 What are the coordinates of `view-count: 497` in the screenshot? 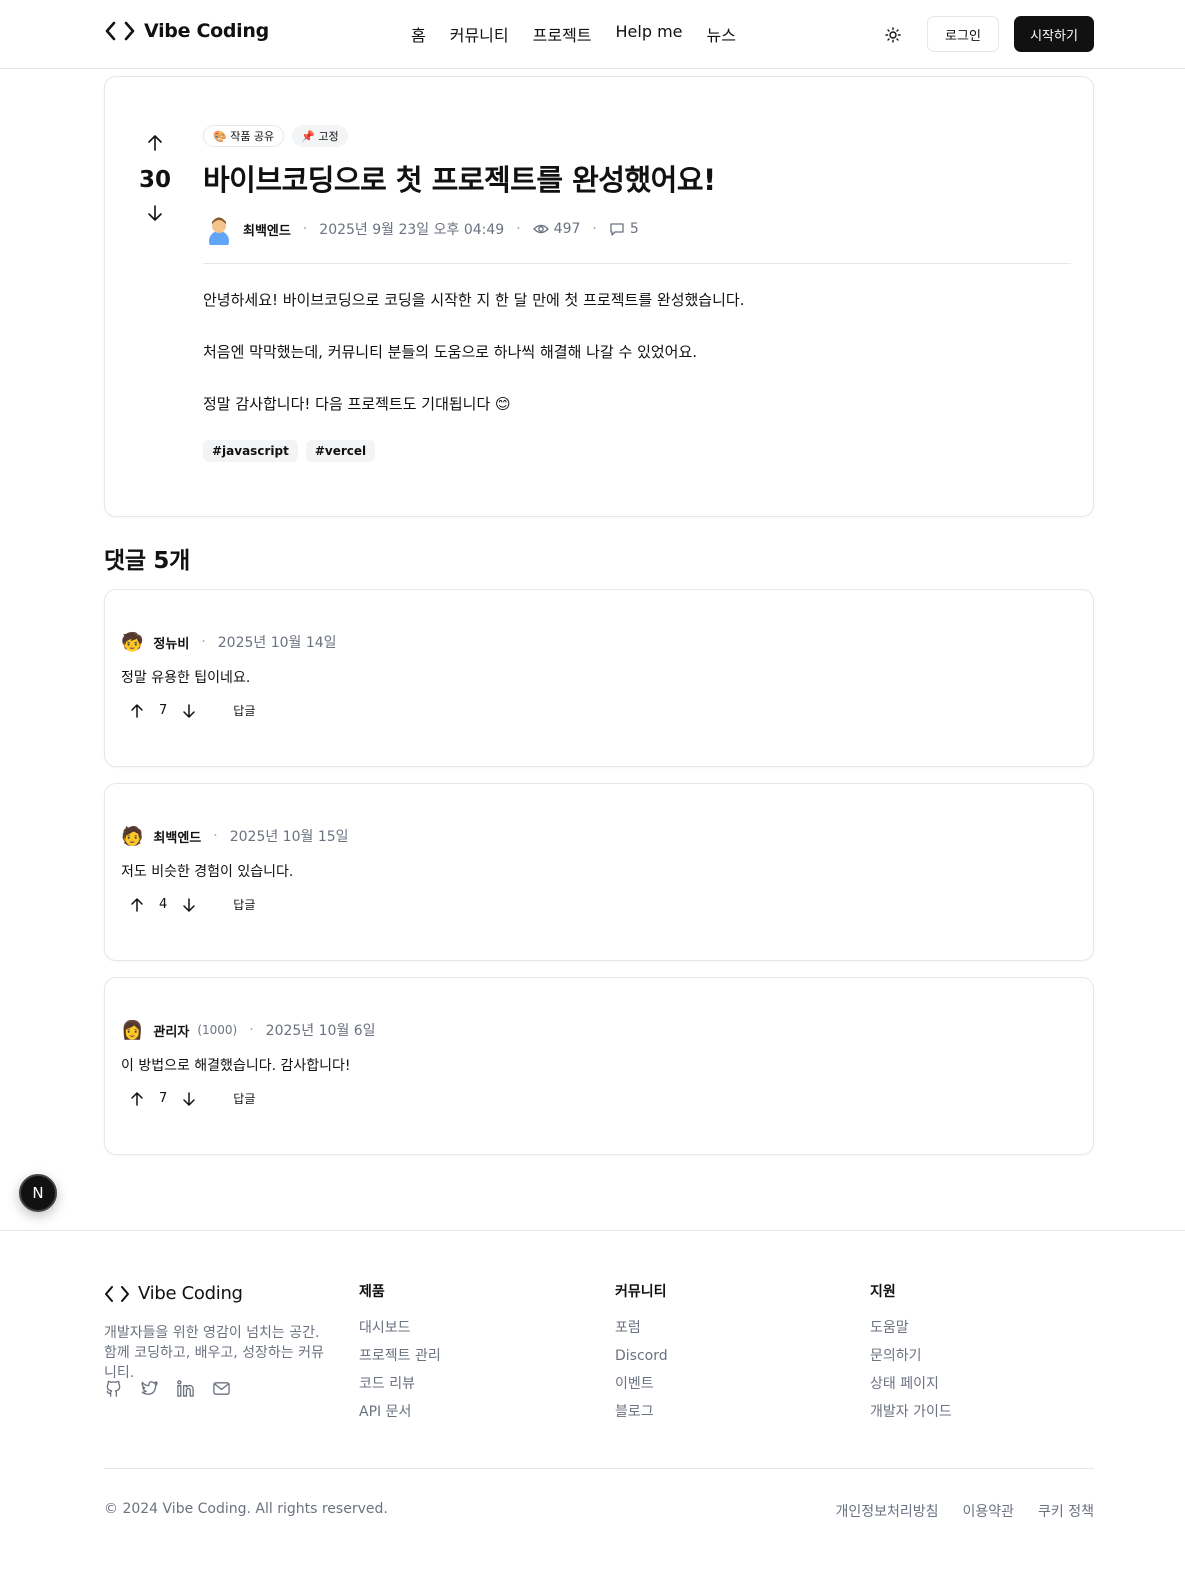 It's located at (567, 229).